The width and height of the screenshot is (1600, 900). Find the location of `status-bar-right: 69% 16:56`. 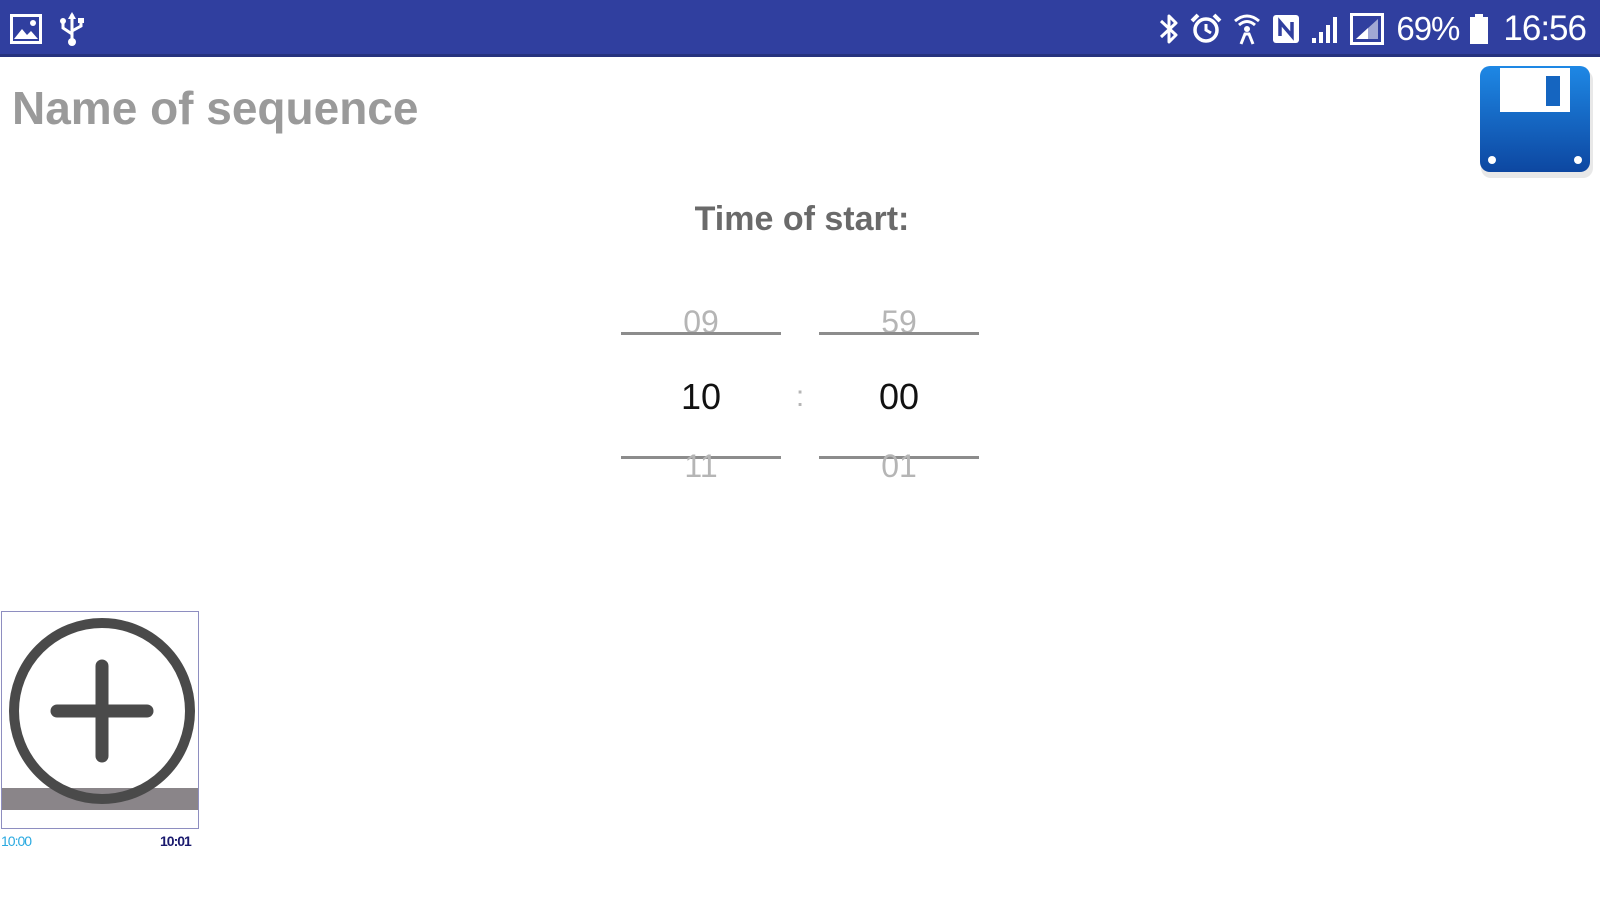

status-bar-right: 69% 16:56 is located at coordinates (1372, 28).